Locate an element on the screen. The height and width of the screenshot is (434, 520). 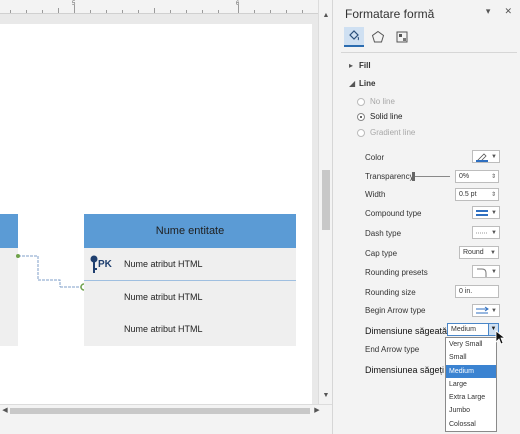
connector-handle is located at coordinates (18, 256).